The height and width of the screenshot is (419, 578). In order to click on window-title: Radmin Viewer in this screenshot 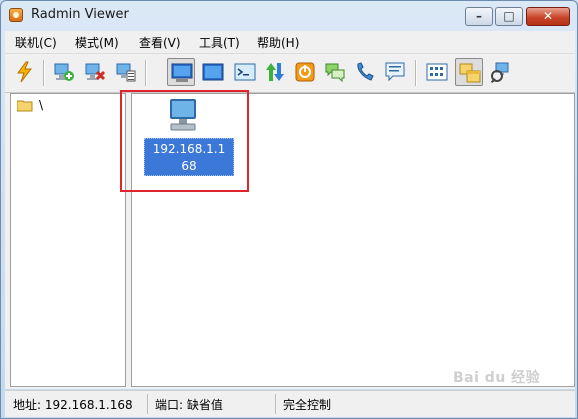, I will do `click(80, 14)`.